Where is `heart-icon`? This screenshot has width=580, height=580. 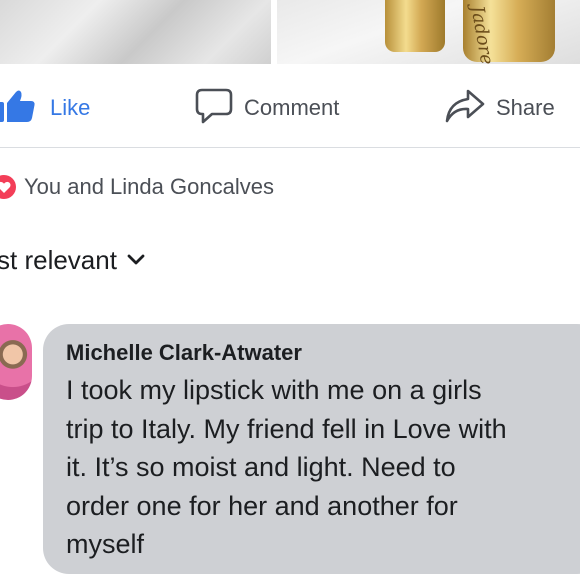 heart-icon is located at coordinates (8, 187).